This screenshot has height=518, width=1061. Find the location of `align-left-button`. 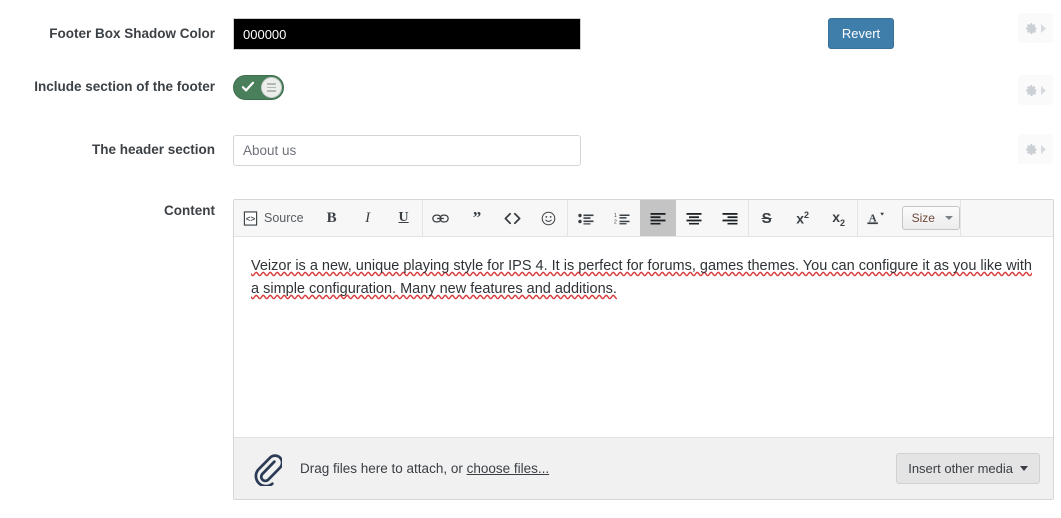

align-left-button is located at coordinates (657, 218).